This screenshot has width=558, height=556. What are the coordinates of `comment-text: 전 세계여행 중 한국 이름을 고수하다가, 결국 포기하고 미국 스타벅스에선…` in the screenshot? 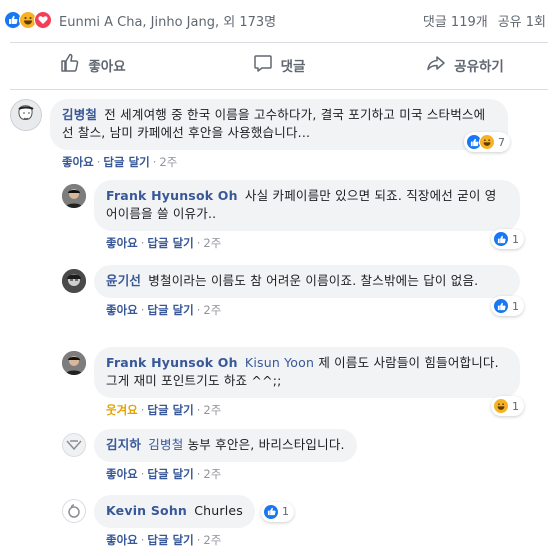 It's located at (274, 123).